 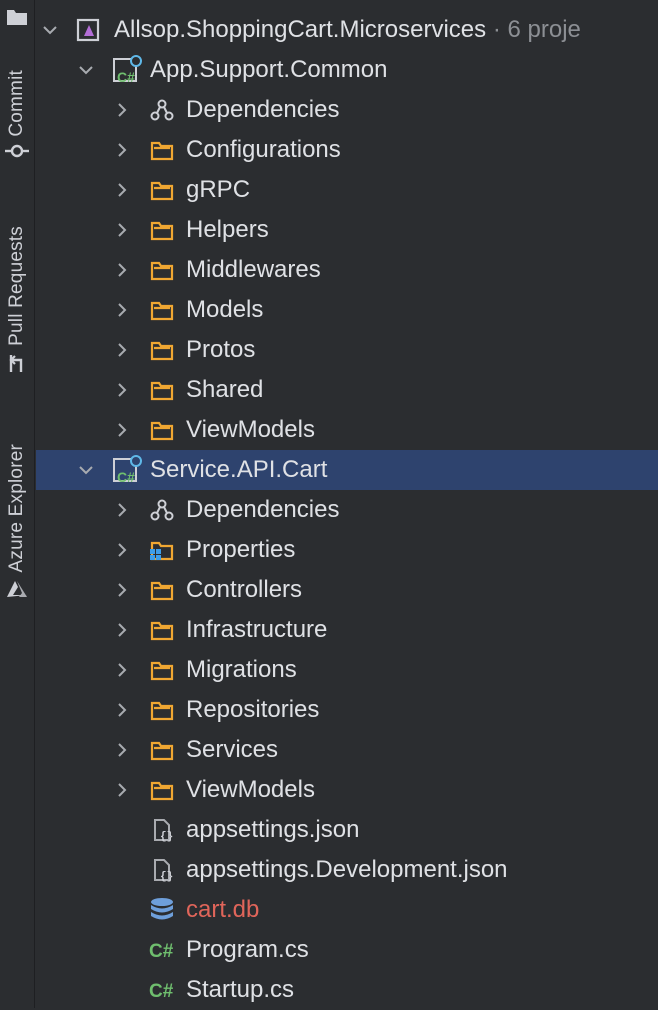 What do you see at coordinates (273, 829) in the screenshot?
I see `file-name: appsettings.json` at bounding box center [273, 829].